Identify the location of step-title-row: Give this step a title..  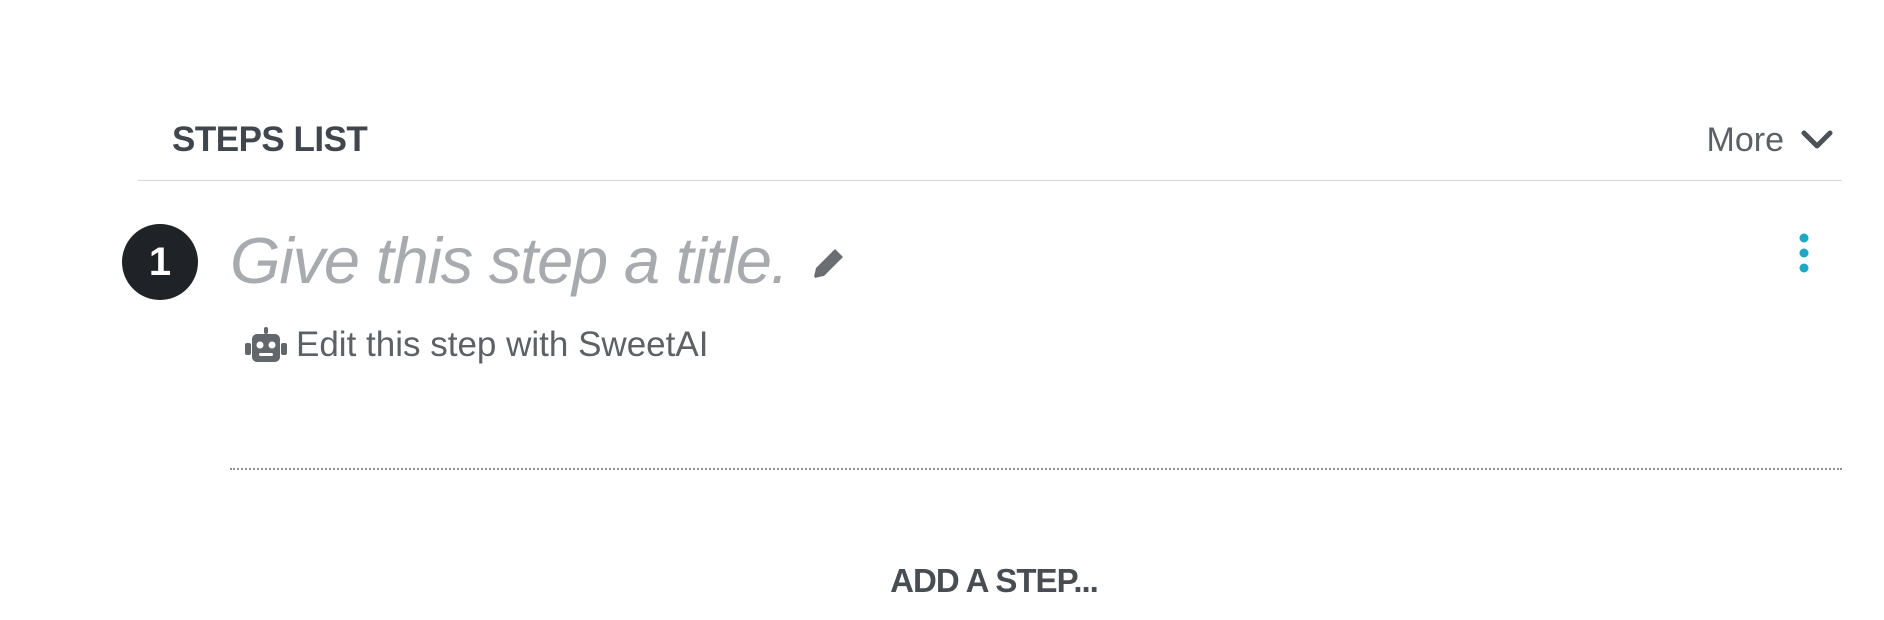
(539, 260).